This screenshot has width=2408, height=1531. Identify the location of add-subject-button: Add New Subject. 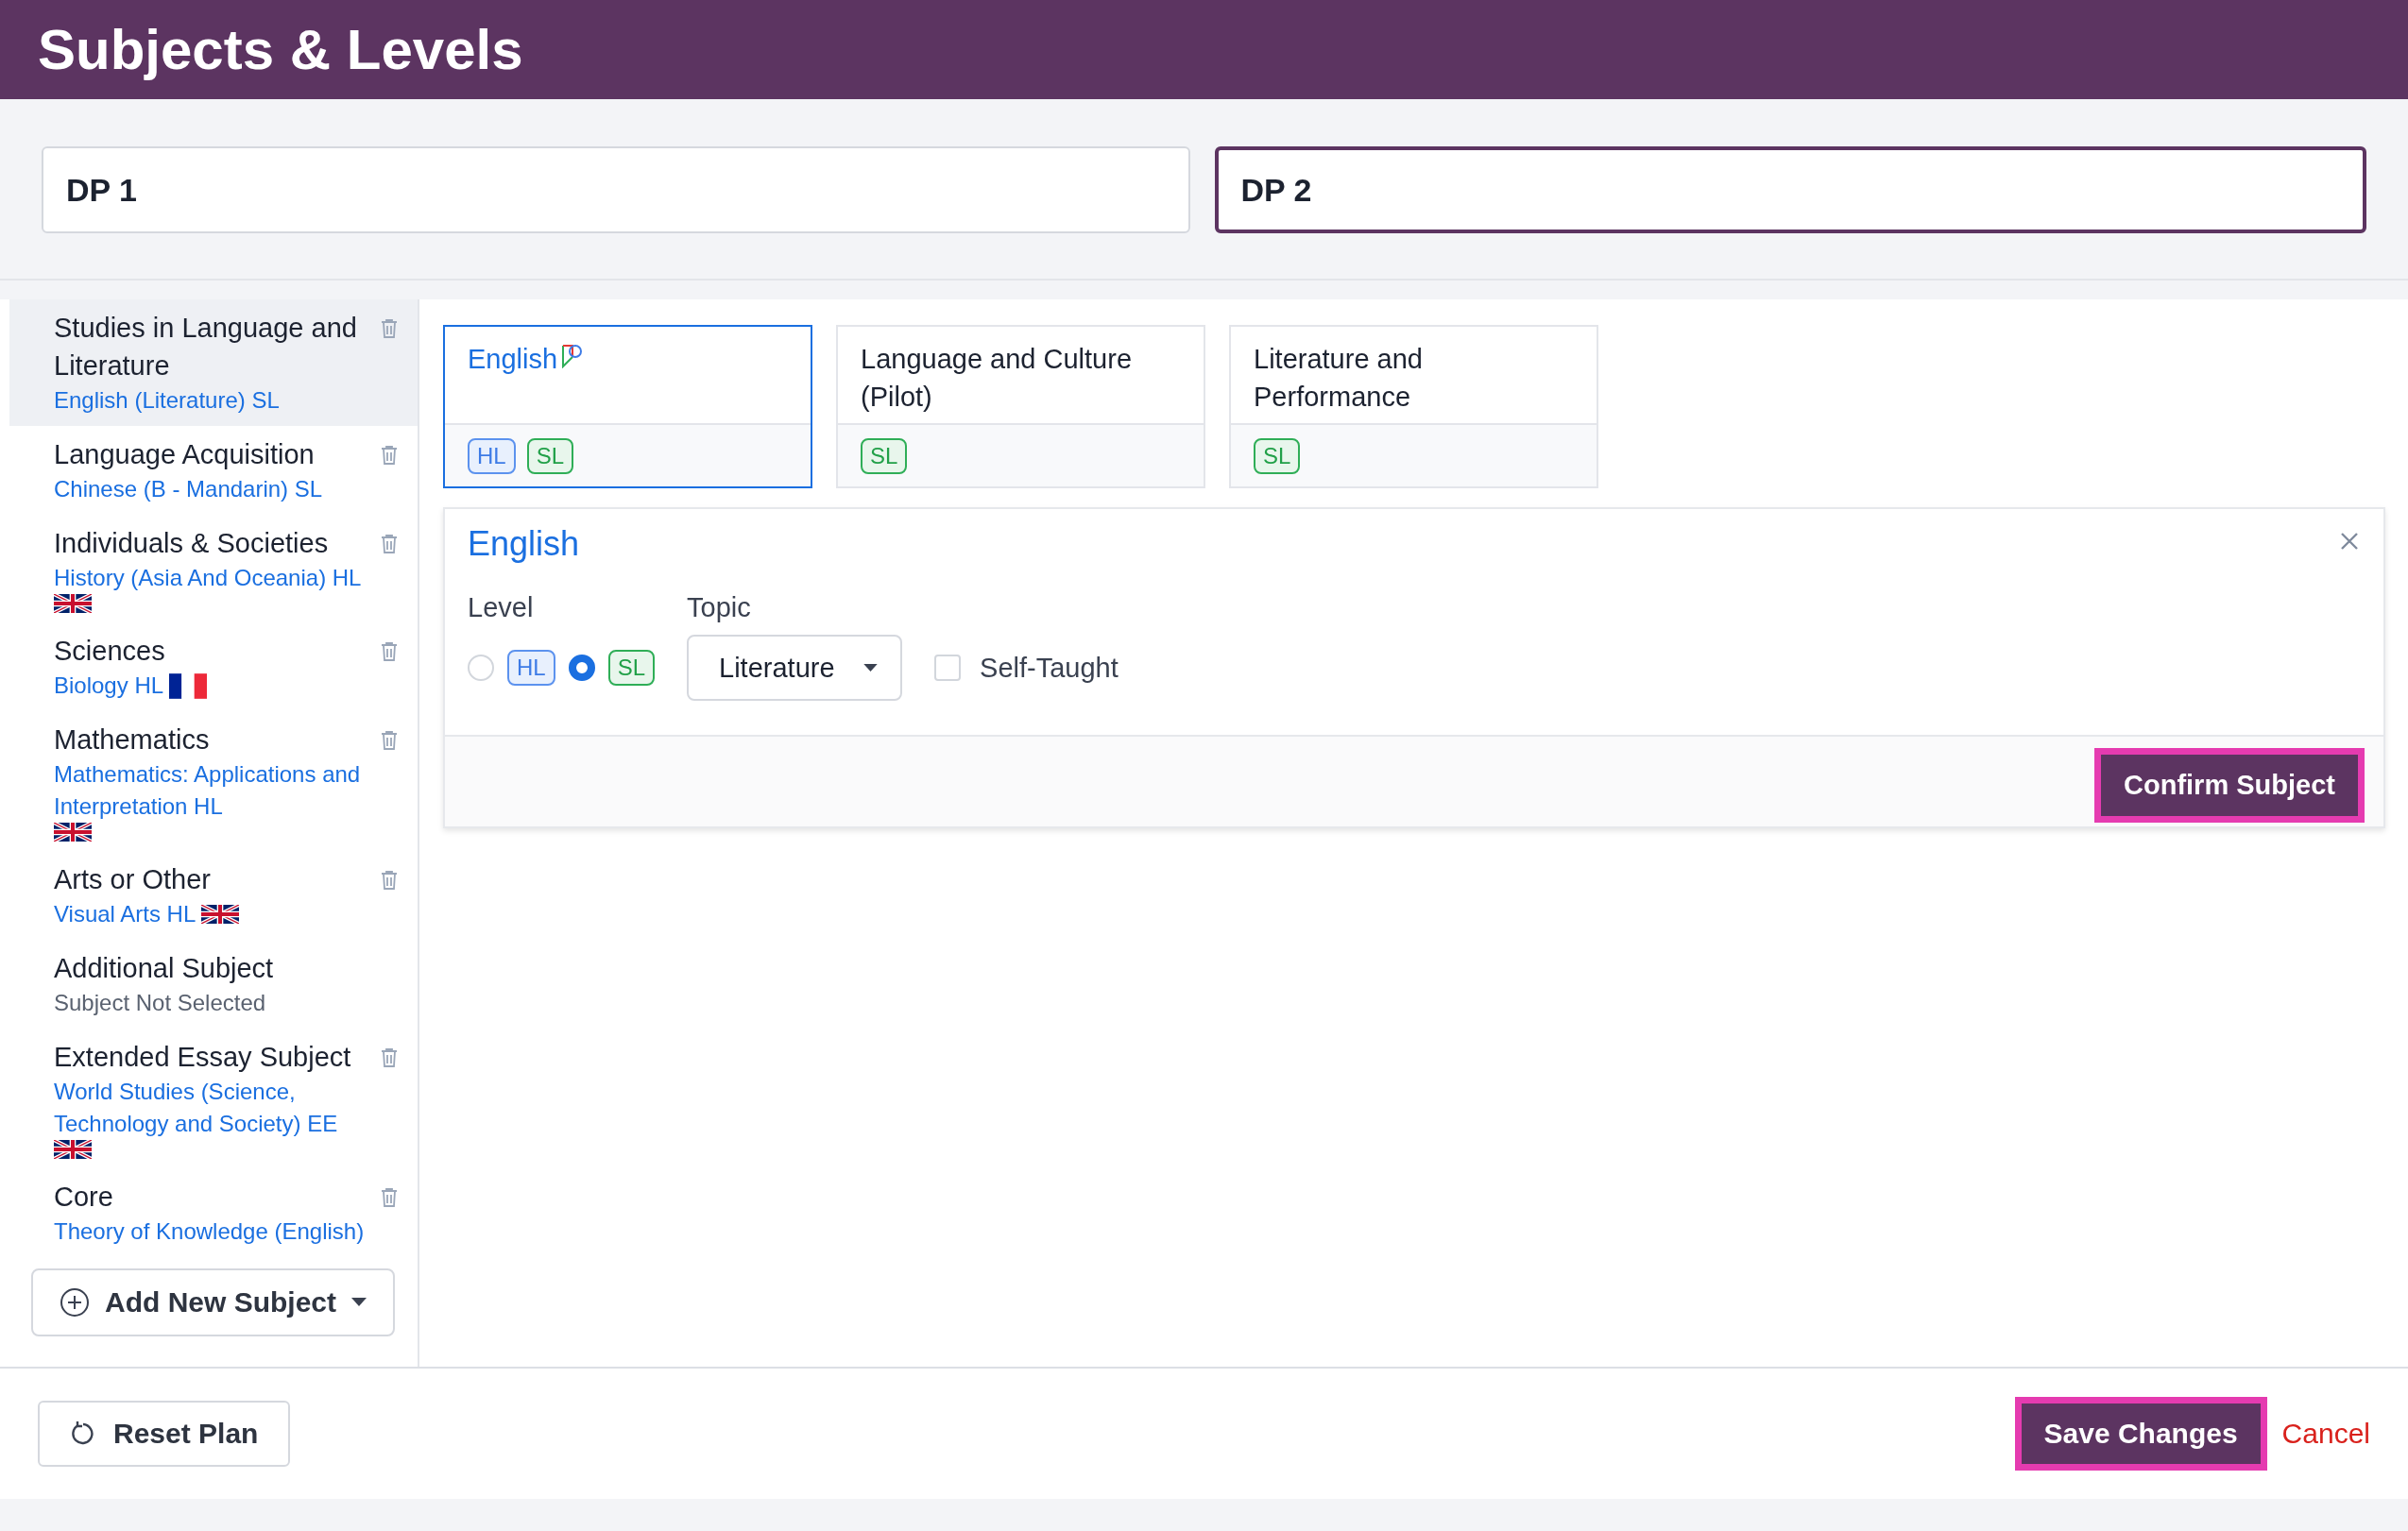
(213, 1302).